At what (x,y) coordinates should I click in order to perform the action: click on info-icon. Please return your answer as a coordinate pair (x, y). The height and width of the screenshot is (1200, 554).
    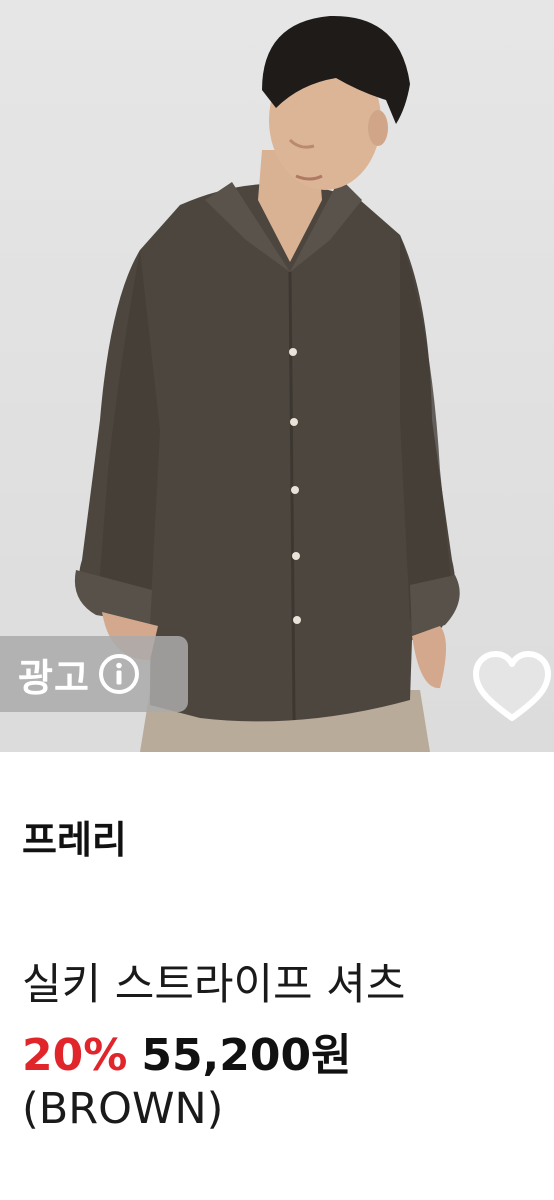
    Looking at the image, I should click on (119, 674).